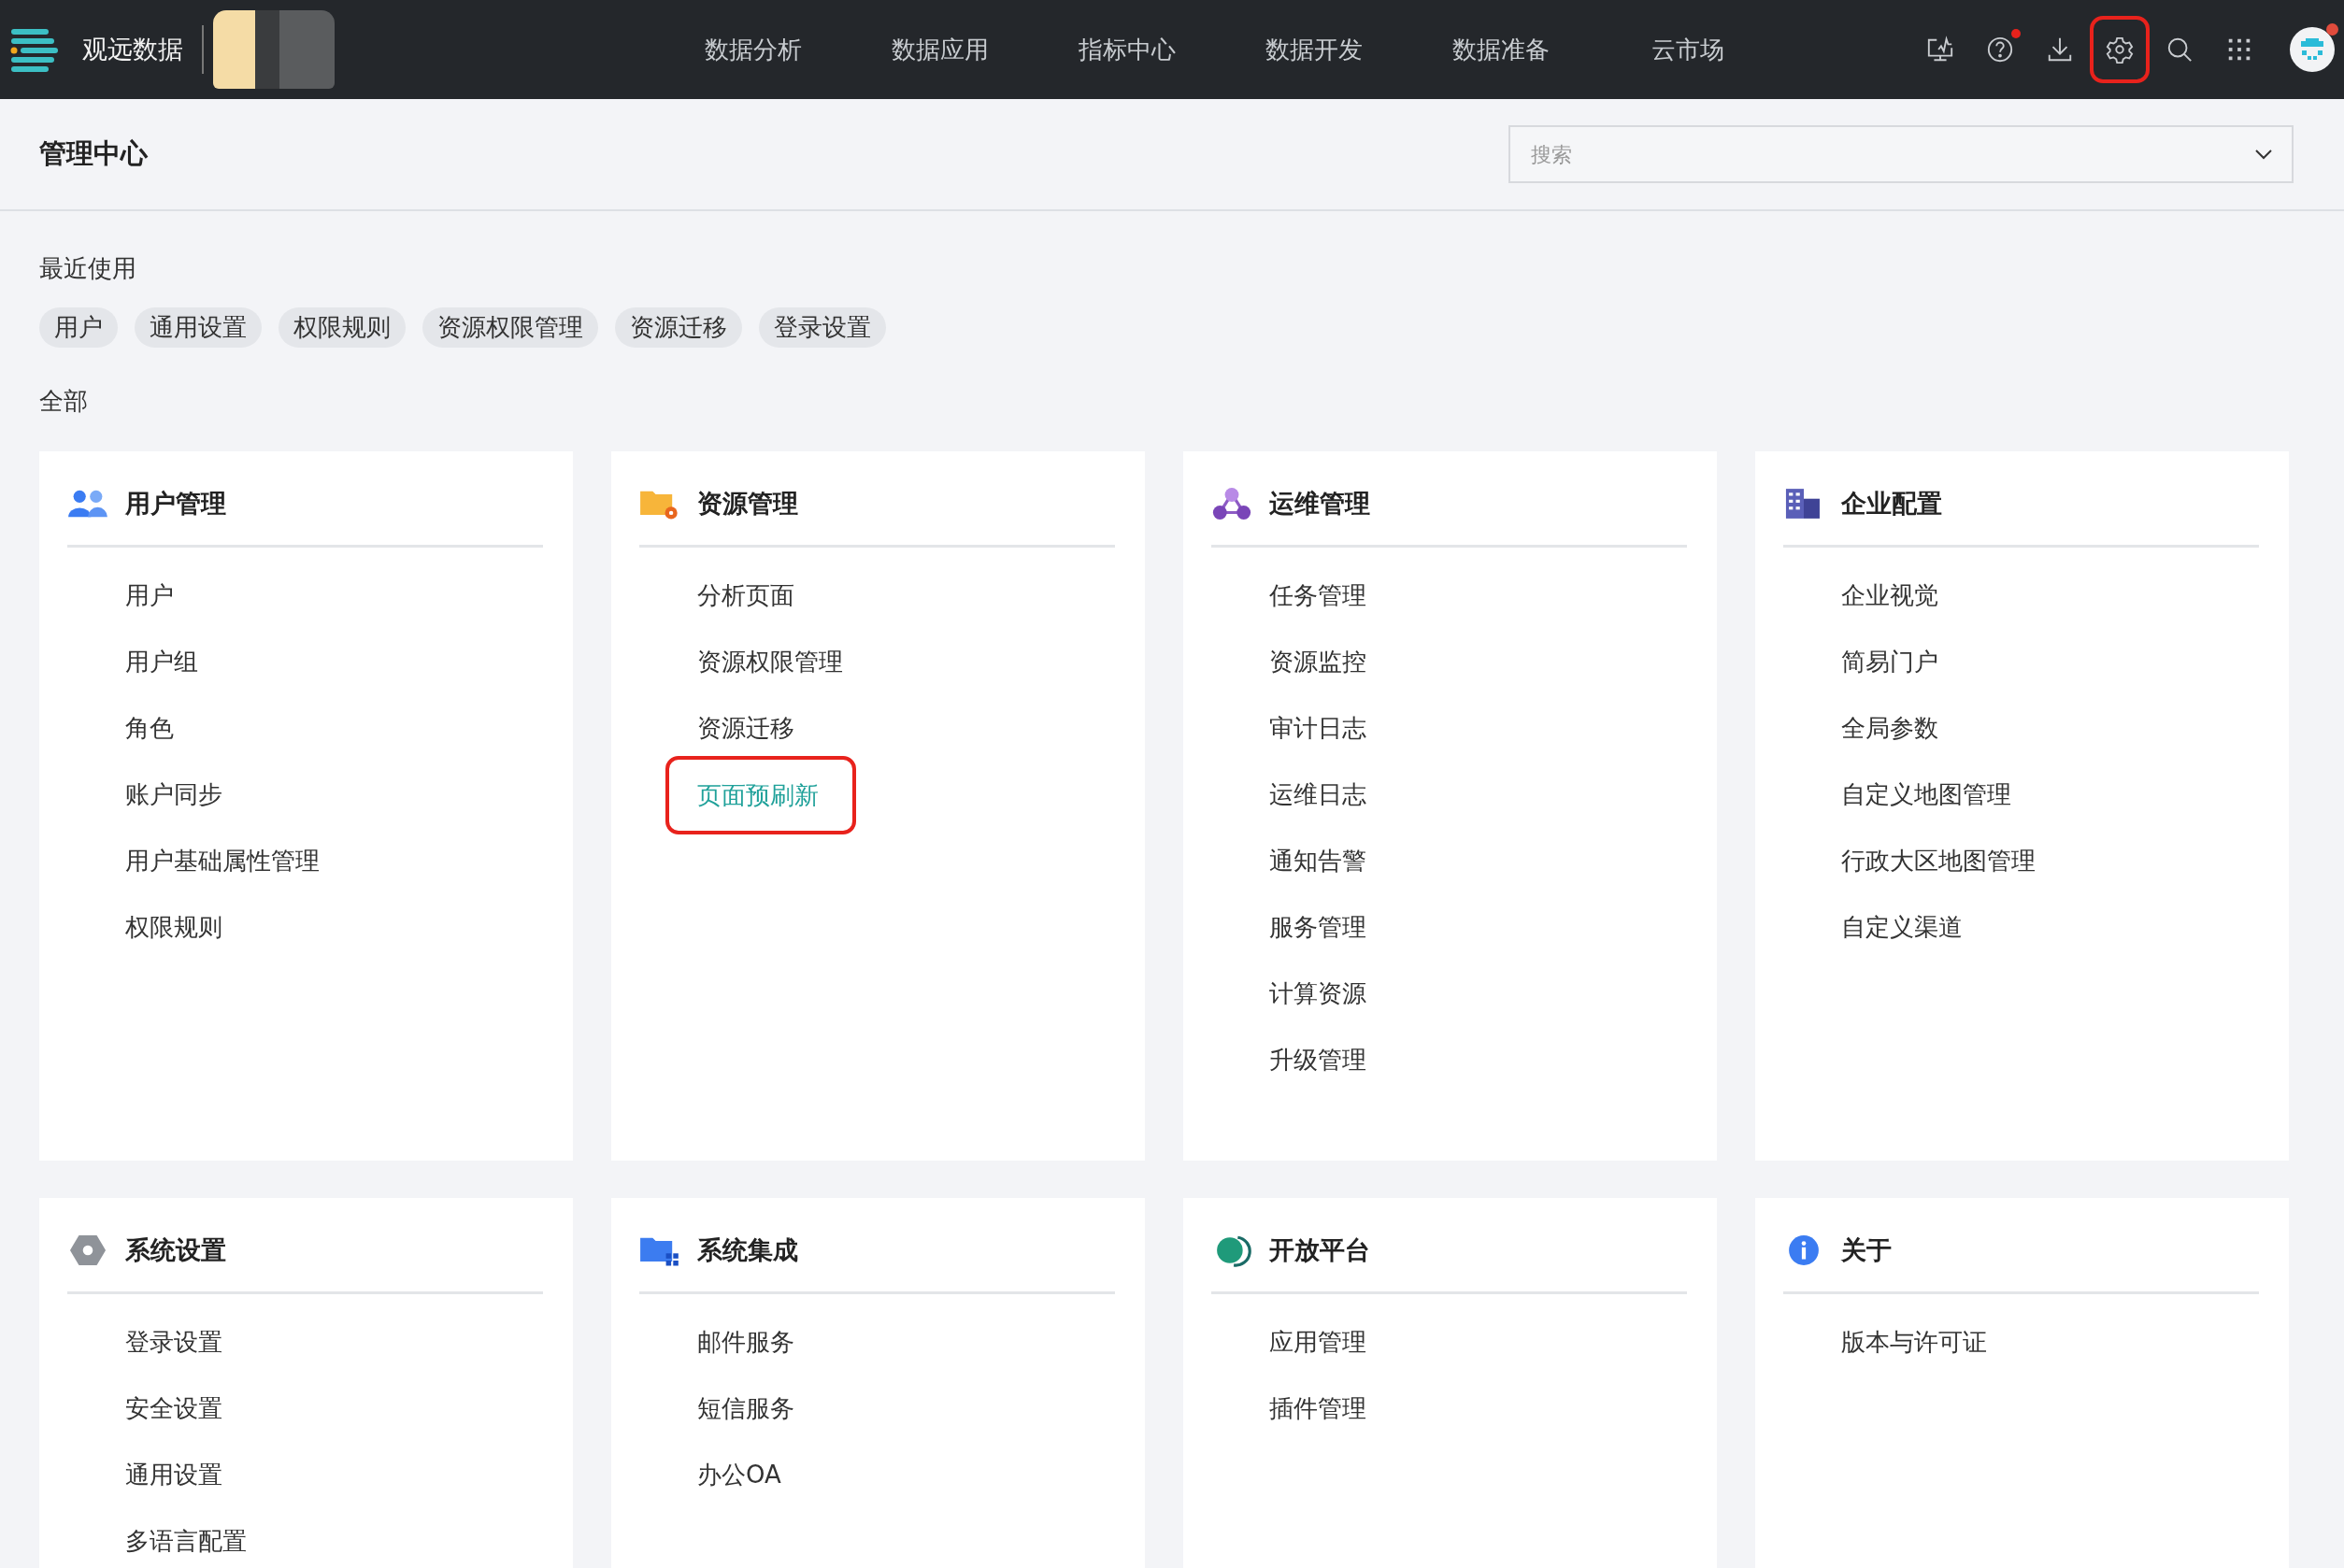  Describe the element at coordinates (1317, 795) in the screenshot. I see `menu-link: 运维日志` at that location.